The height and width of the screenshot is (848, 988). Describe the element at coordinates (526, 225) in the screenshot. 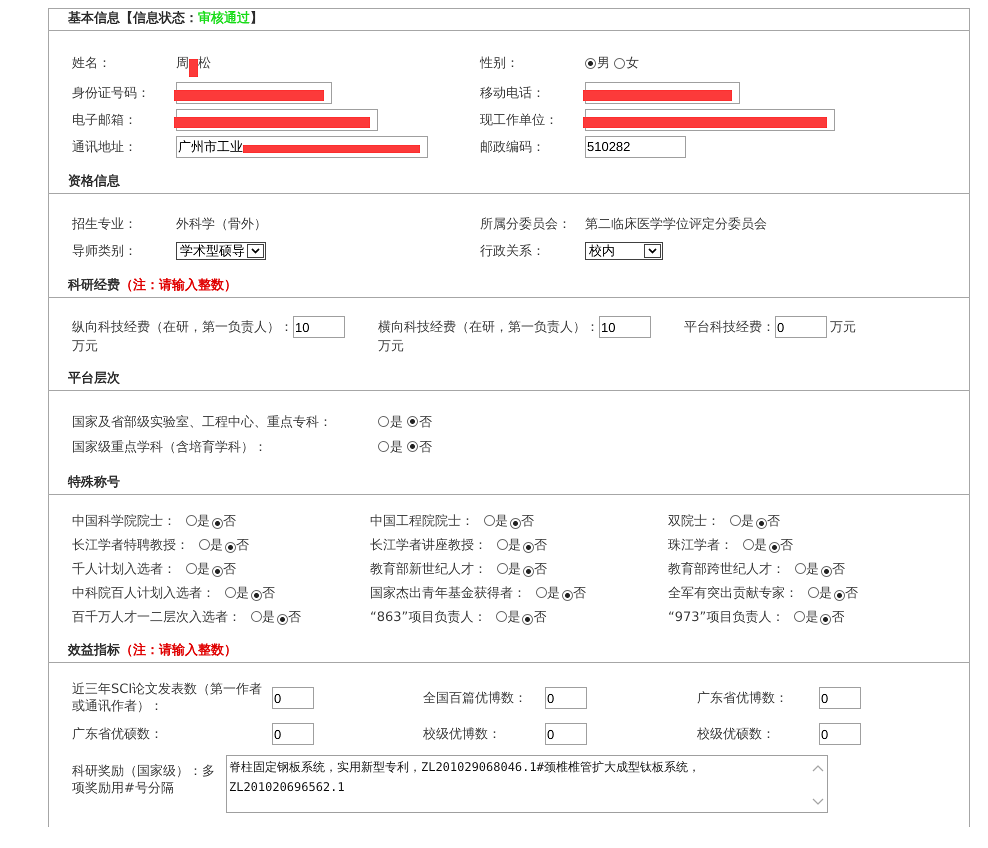

I see `field-label: 所属分委员会：` at that location.